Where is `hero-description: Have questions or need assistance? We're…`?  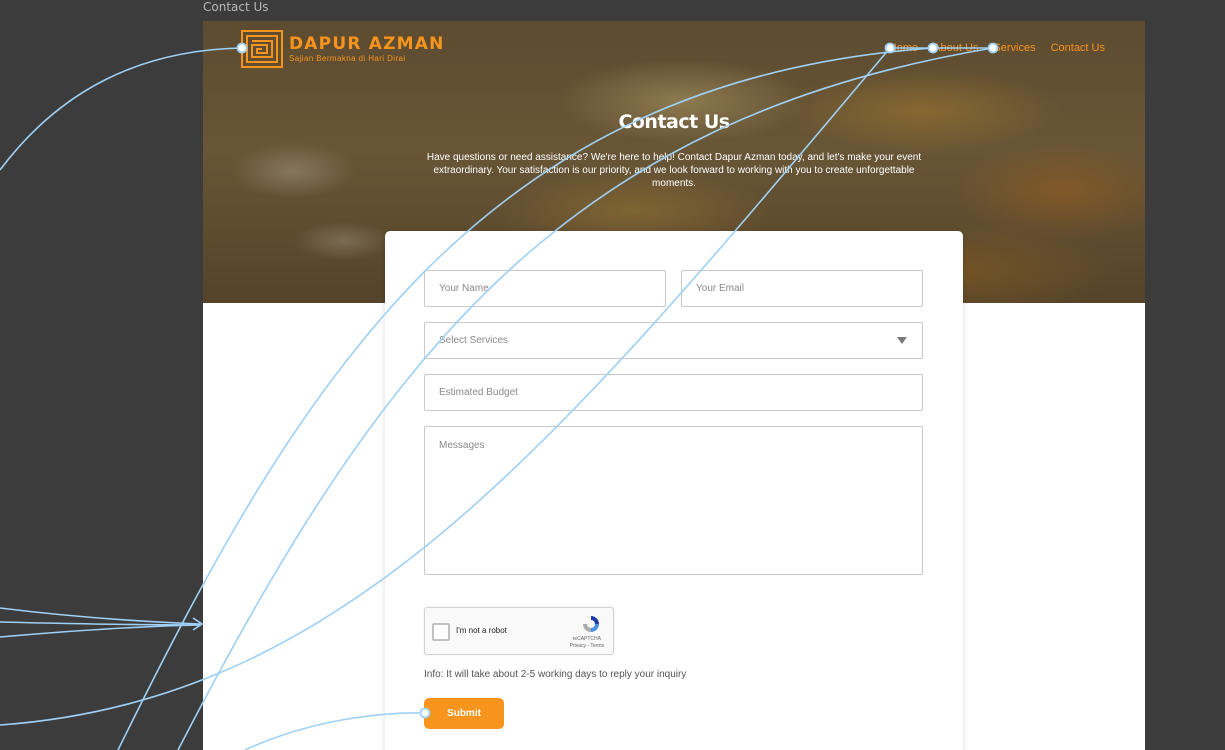
hero-description: Have questions or need assistance? We're… is located at coordinates (674, 170).